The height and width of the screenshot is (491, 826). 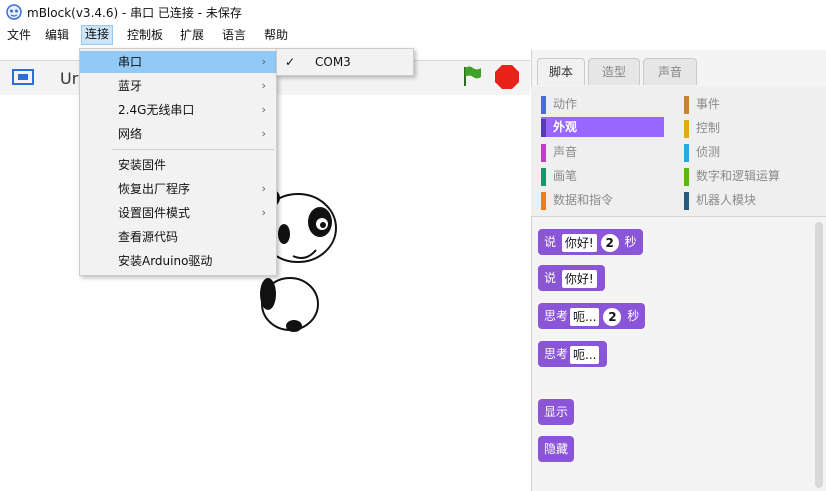 I want to click on category-control-label: 控制, so click(x=708, y=128).